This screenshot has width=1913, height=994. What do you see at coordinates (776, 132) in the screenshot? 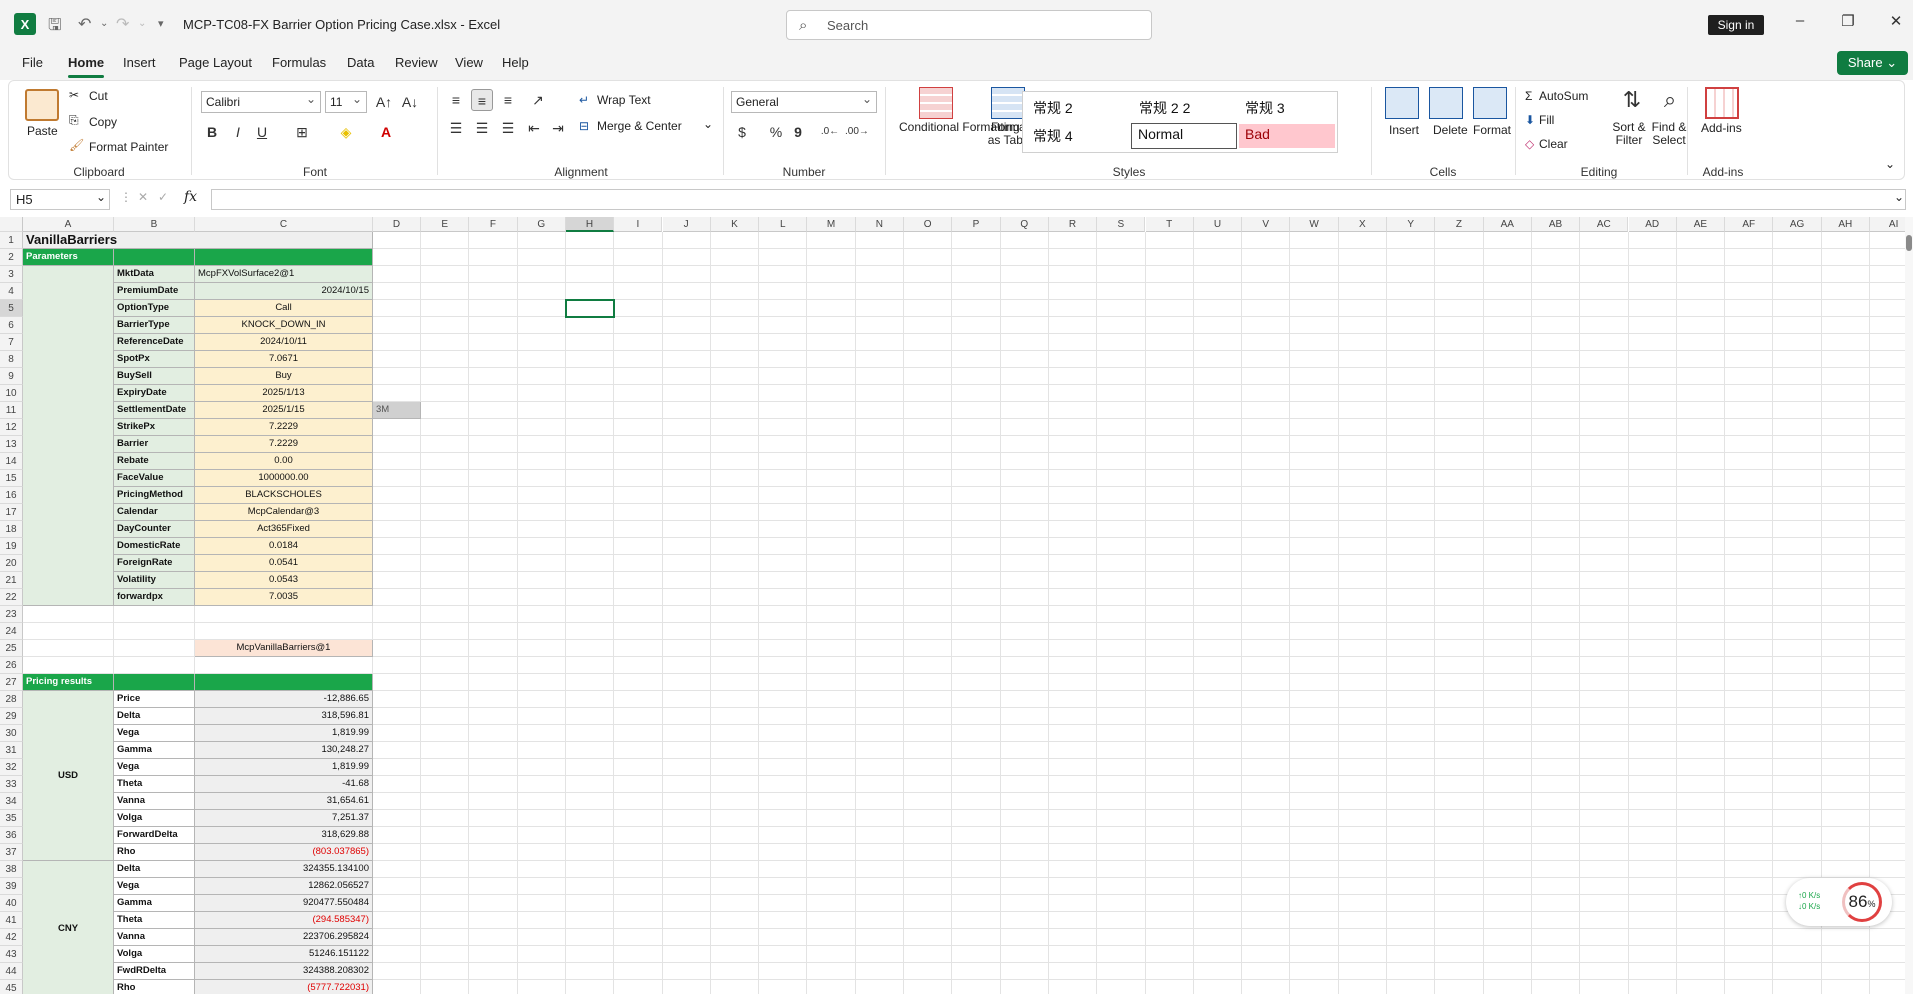
I see `percent-button: %` at bounding box center [776, 132].